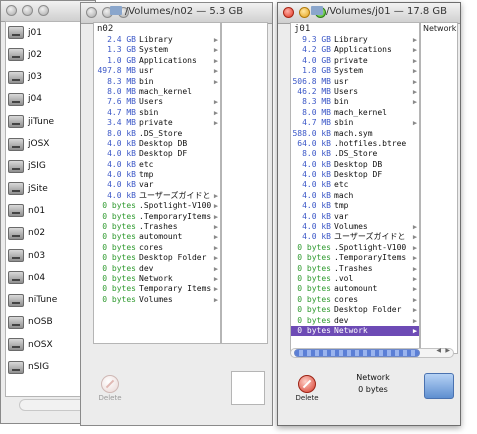 Image resolution: width=477 pixels, height=434 pixels. I want to click on horizontal-scrollbar: ◀ ▶, so click(372, 352).